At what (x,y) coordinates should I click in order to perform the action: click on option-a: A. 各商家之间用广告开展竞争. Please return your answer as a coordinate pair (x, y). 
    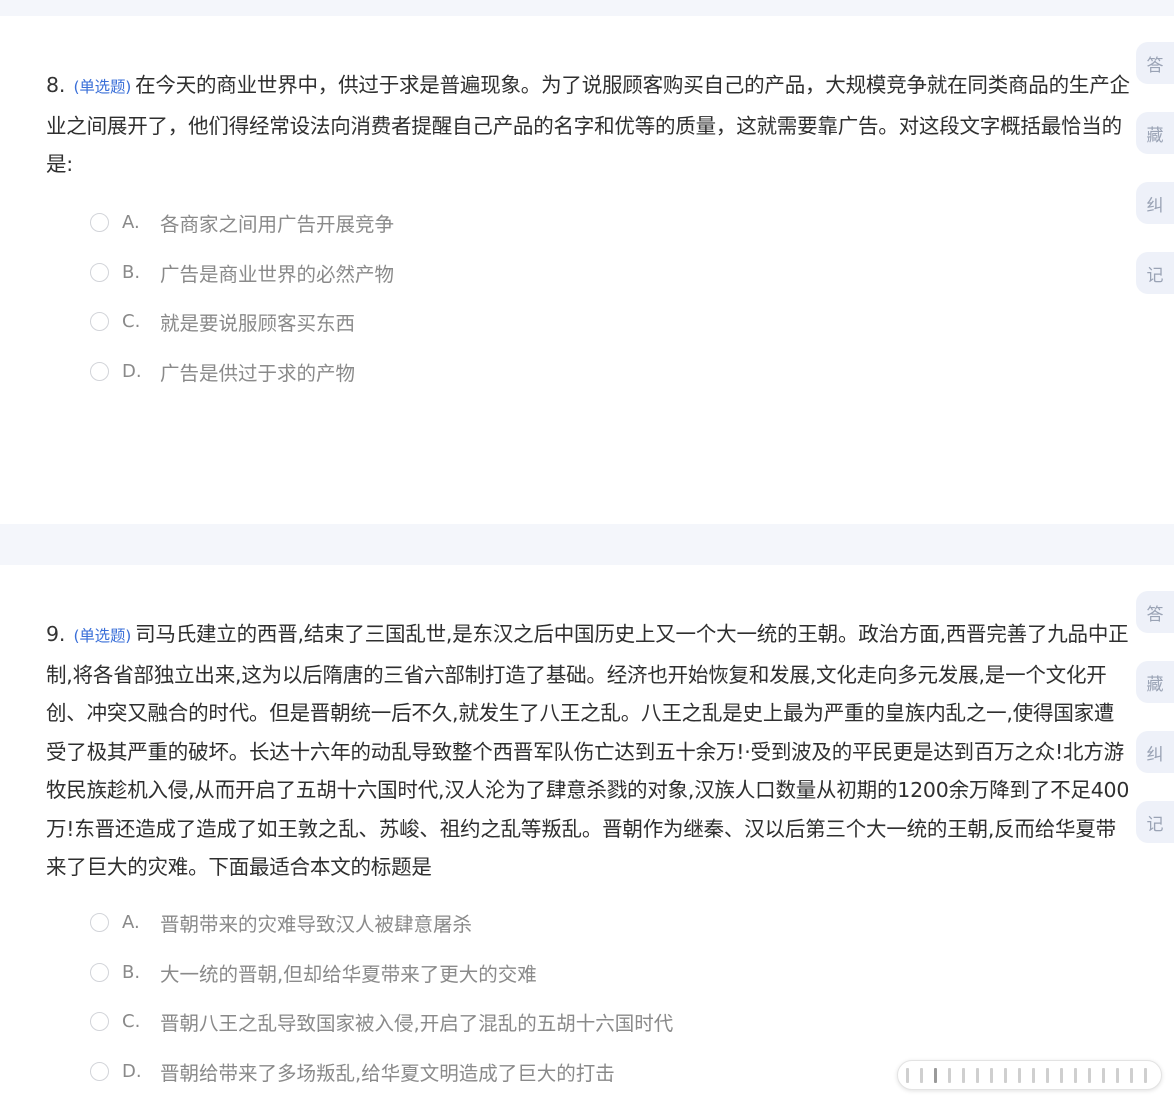
    Looking at the image, I should click on (242, 223).